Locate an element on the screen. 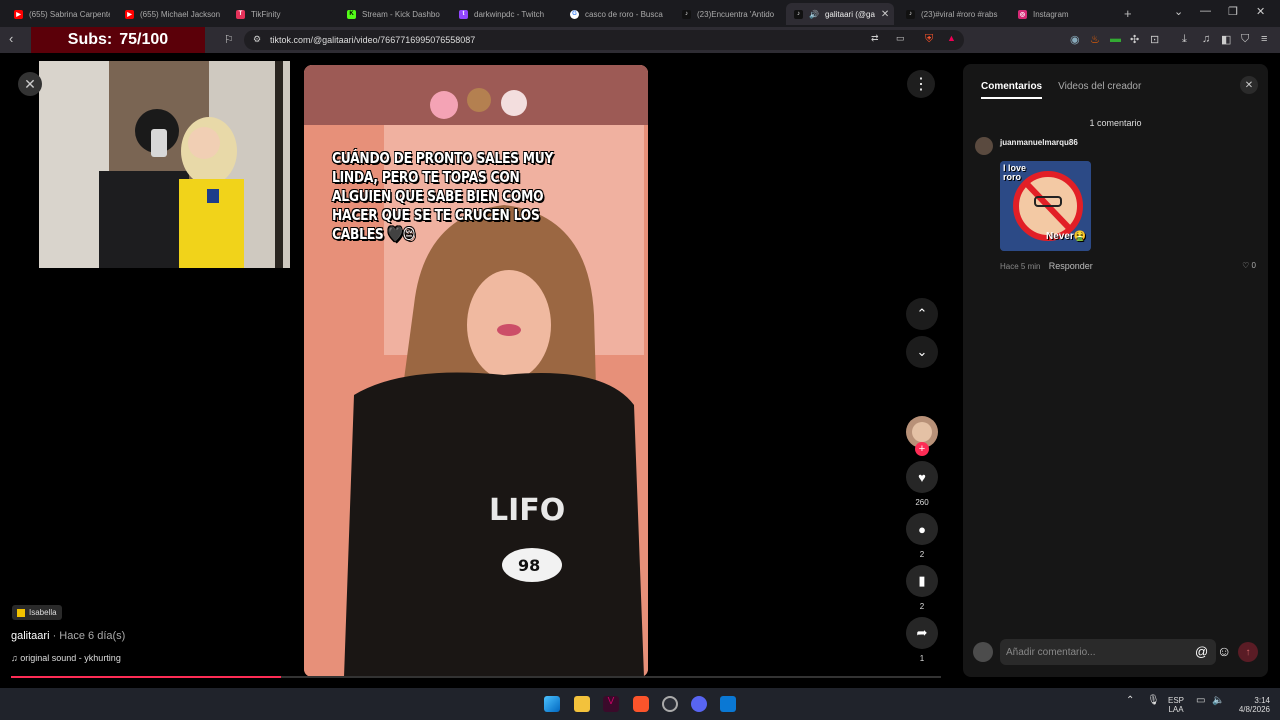  reply-link: Responder is located at coordinates (1071, 266).